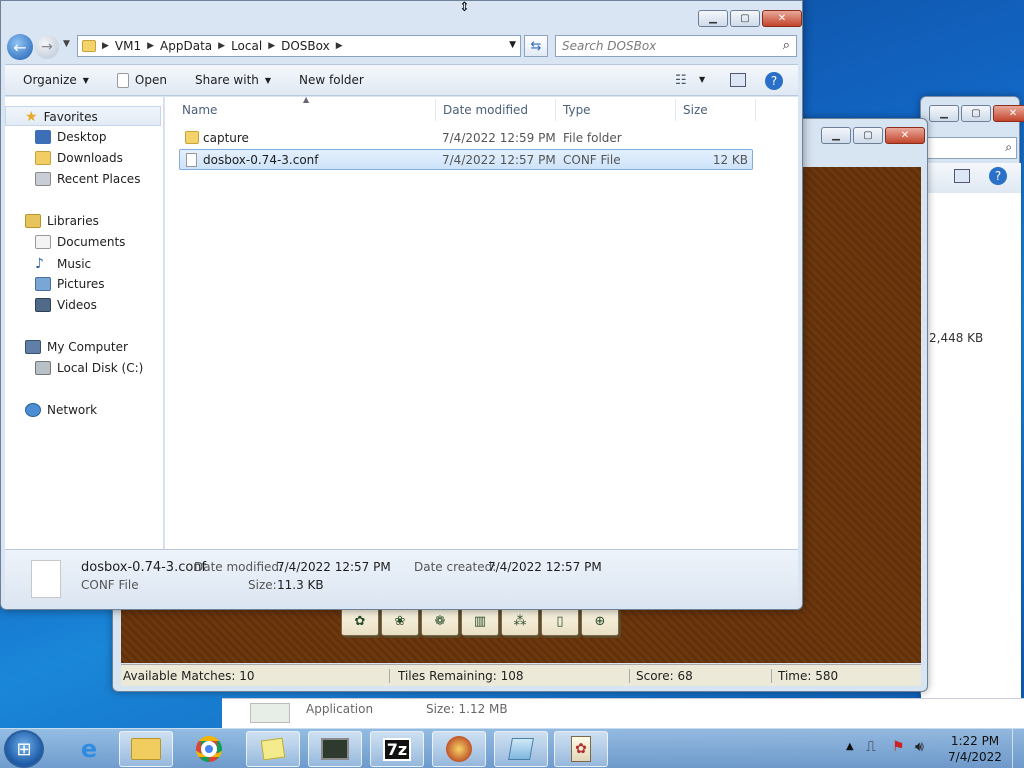  I want to click on column-date-modified: Date modified, so click(485, 110).